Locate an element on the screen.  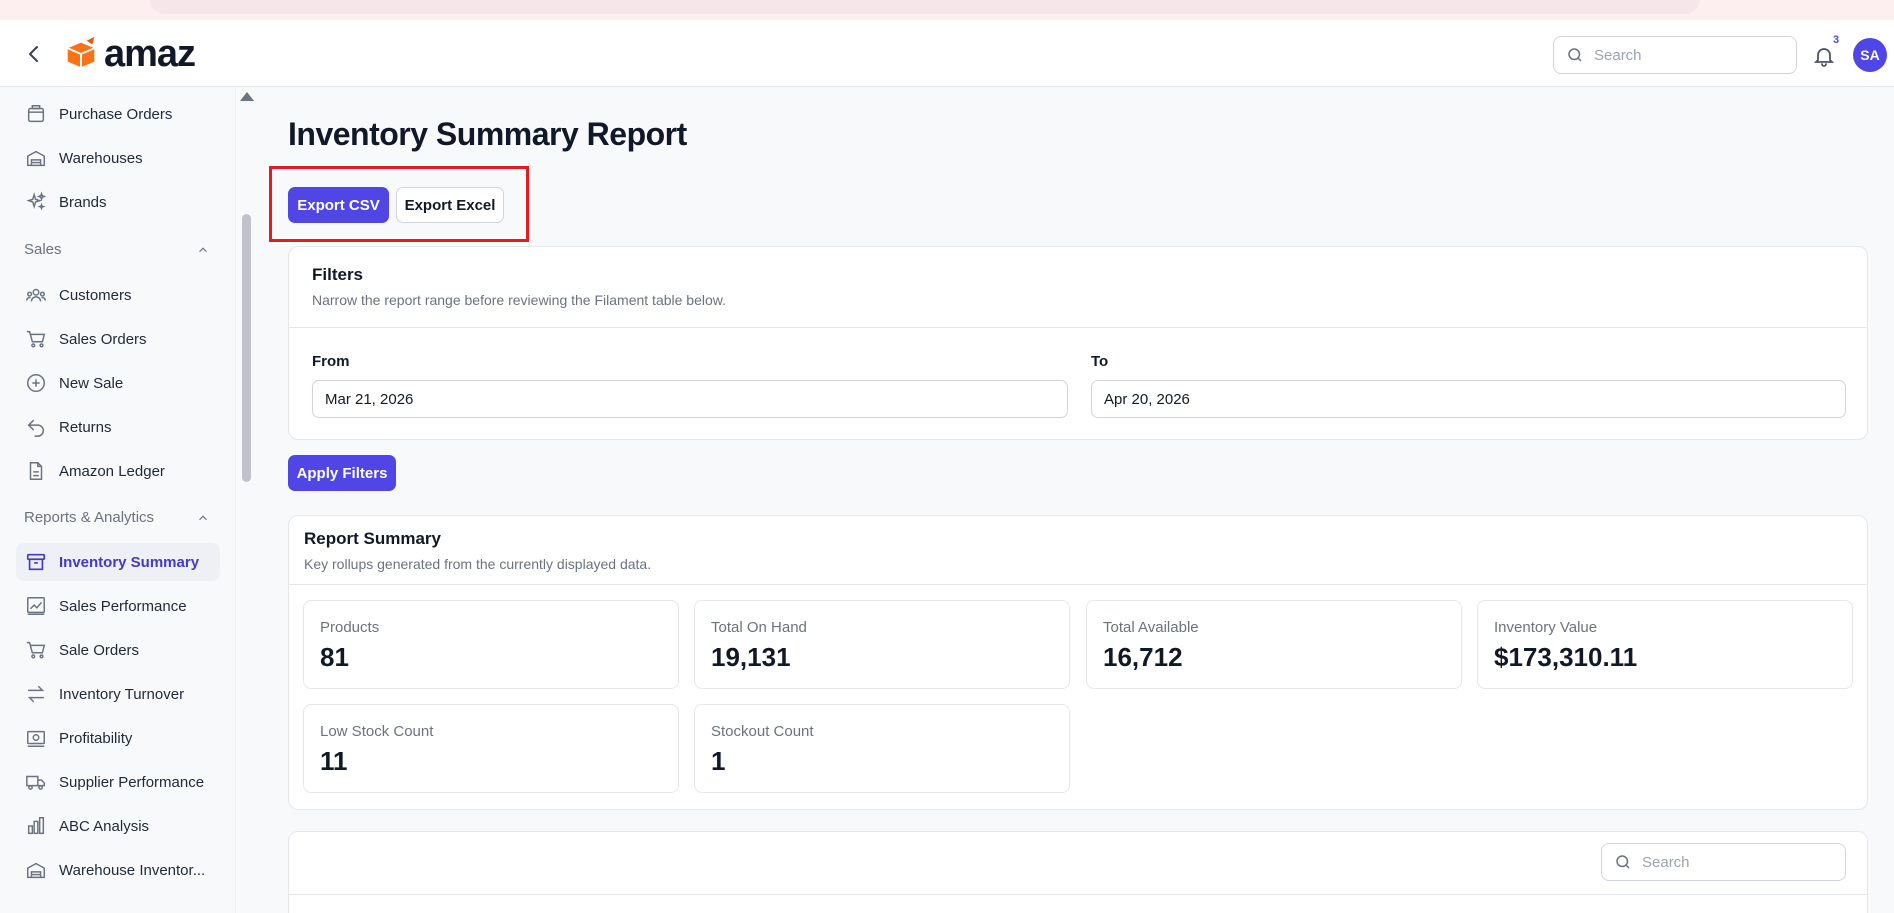
sidebar-item-warehouses: Warehouses is located at coordinates (118, 158).